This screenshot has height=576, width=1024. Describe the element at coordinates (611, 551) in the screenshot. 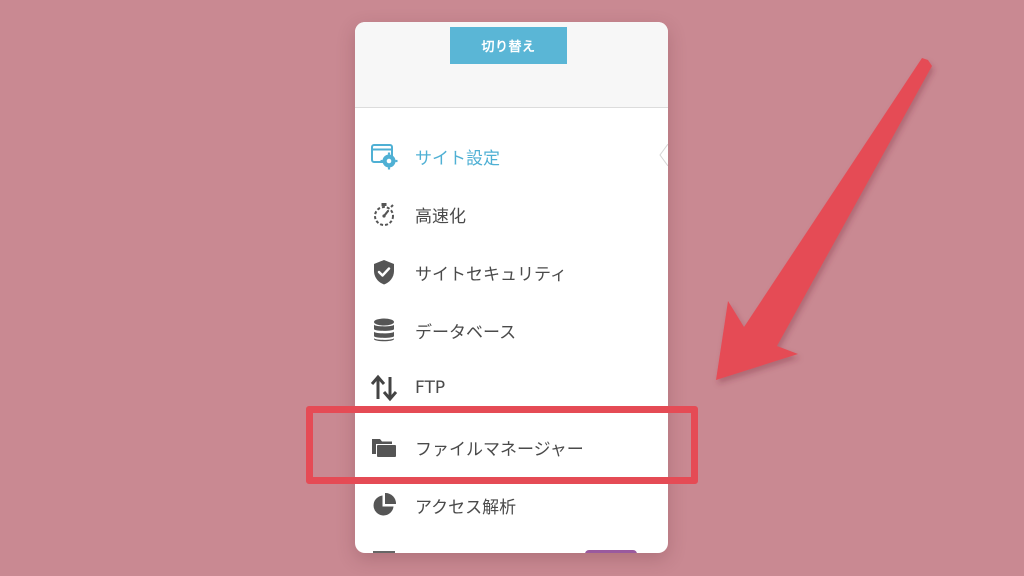

I see `partial-badge` at that location.